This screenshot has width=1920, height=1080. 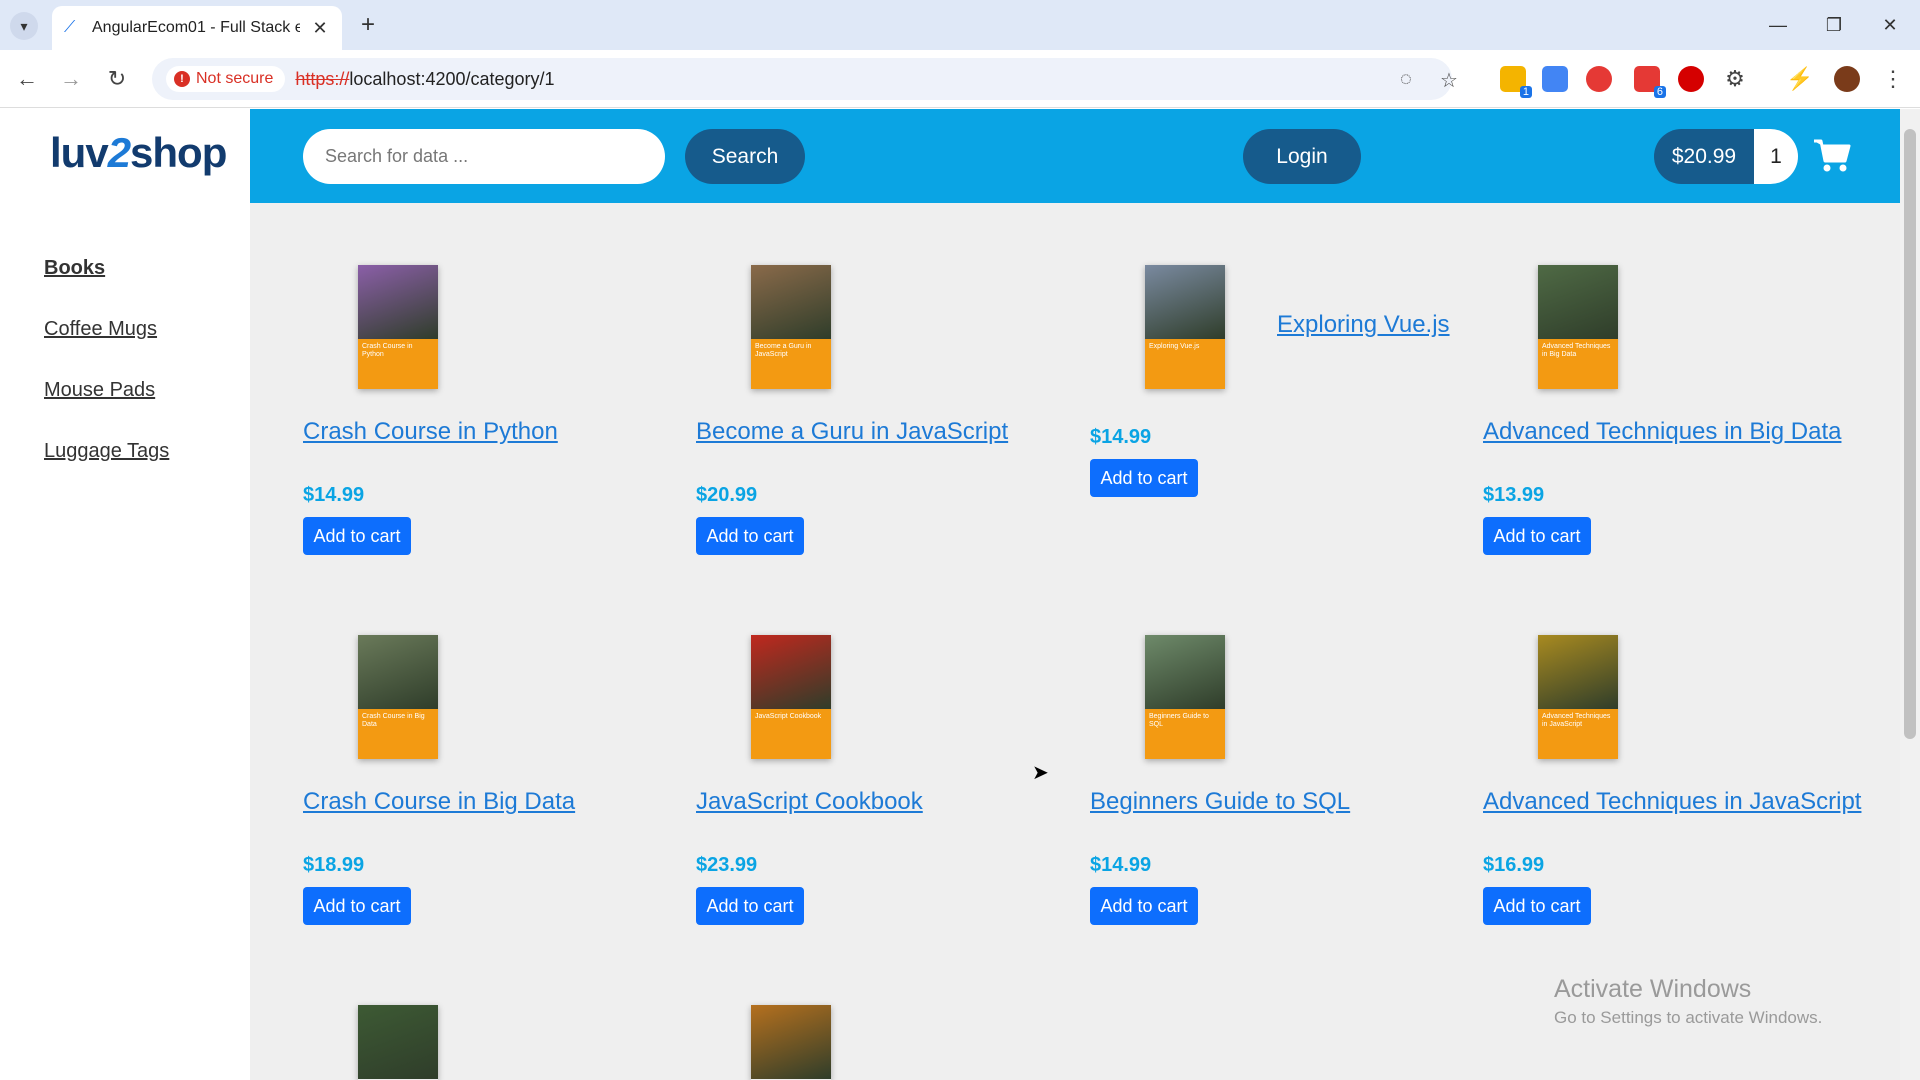 I want to click on eye-off-icon: ◌, so click(x=1406, y=79).